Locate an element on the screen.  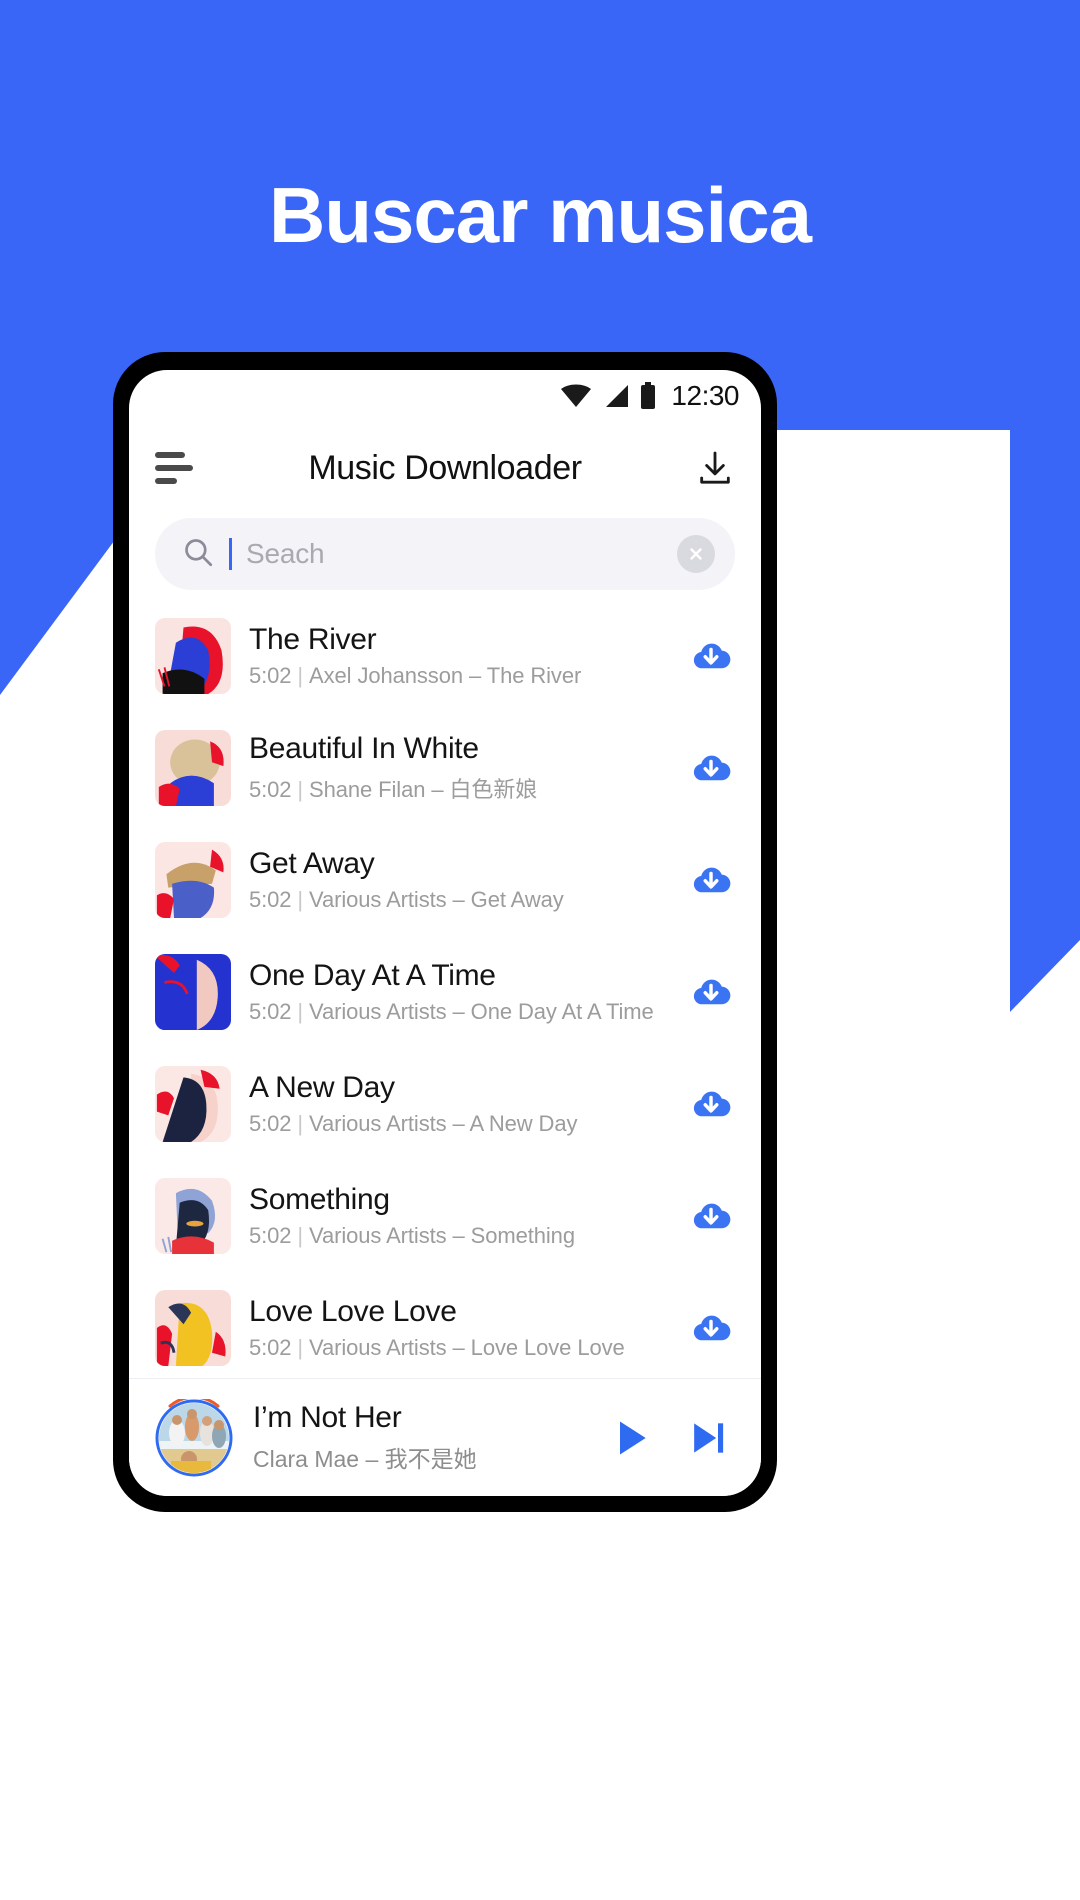
avatar is located at coordinates (194, 1437).